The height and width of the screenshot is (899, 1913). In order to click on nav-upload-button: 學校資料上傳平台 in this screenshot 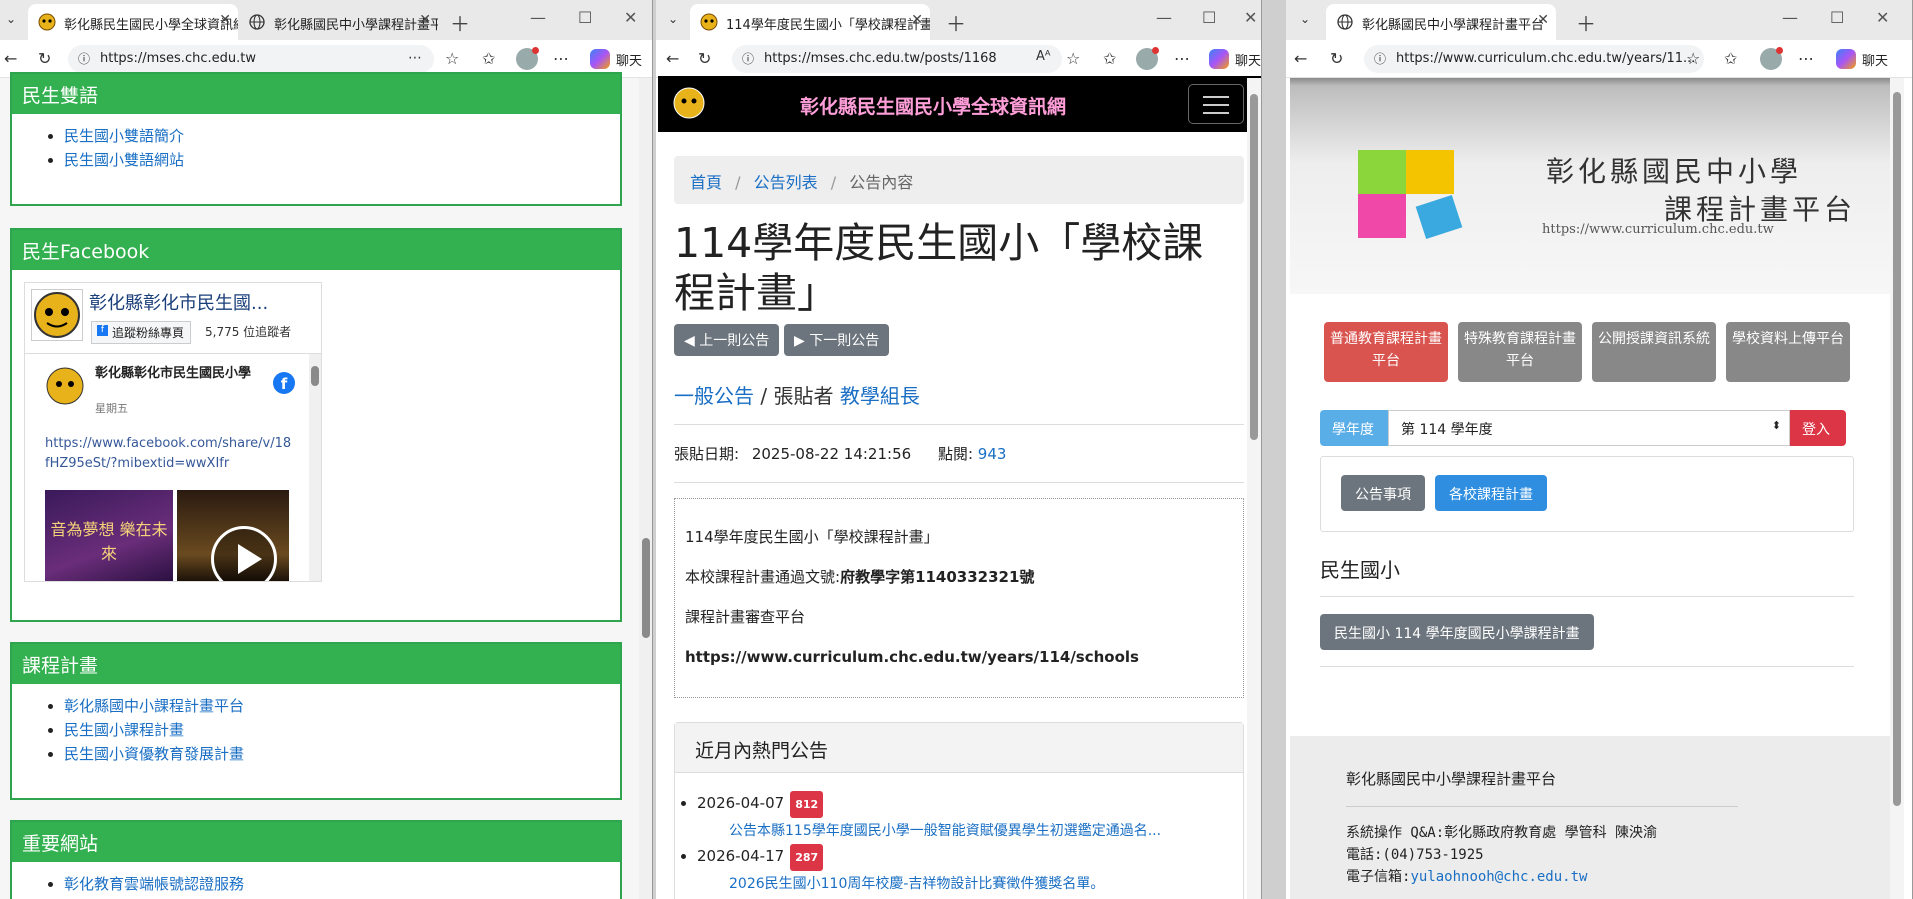, I will do `click(1788, 352)`.